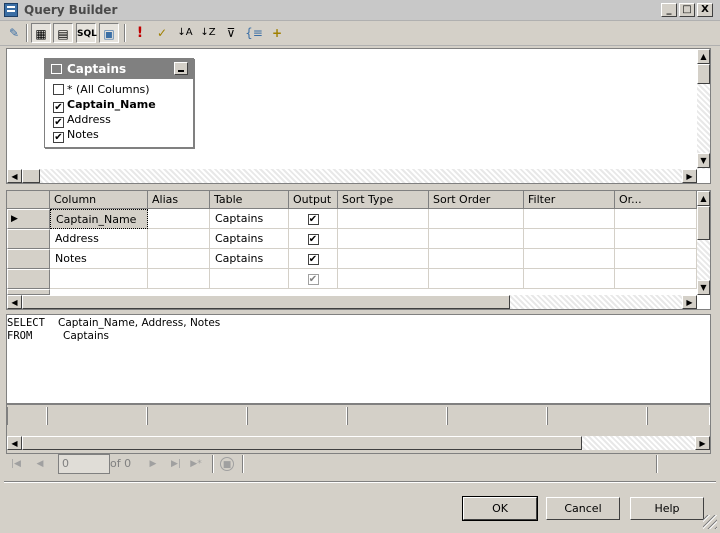 The width and height of the screenshot is (720, 533). Describe the element at coordinates (476, 200) in the screenshot. I see `header-sort-order: Sort Order` at that location.